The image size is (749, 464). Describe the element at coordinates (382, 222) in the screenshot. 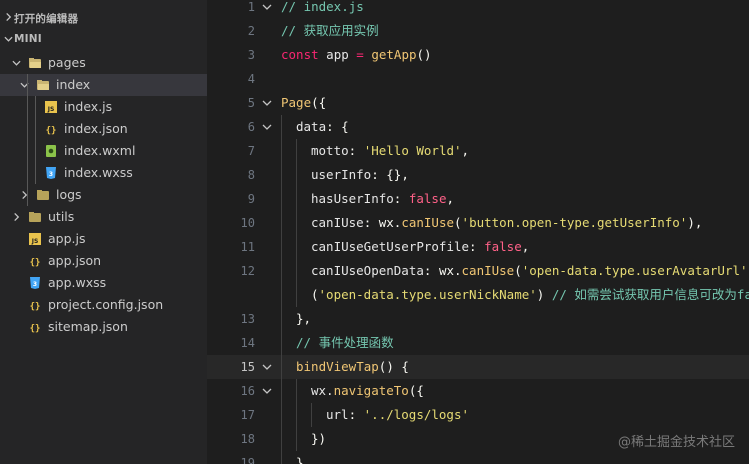

I see `code-token: : wx.` at that location.